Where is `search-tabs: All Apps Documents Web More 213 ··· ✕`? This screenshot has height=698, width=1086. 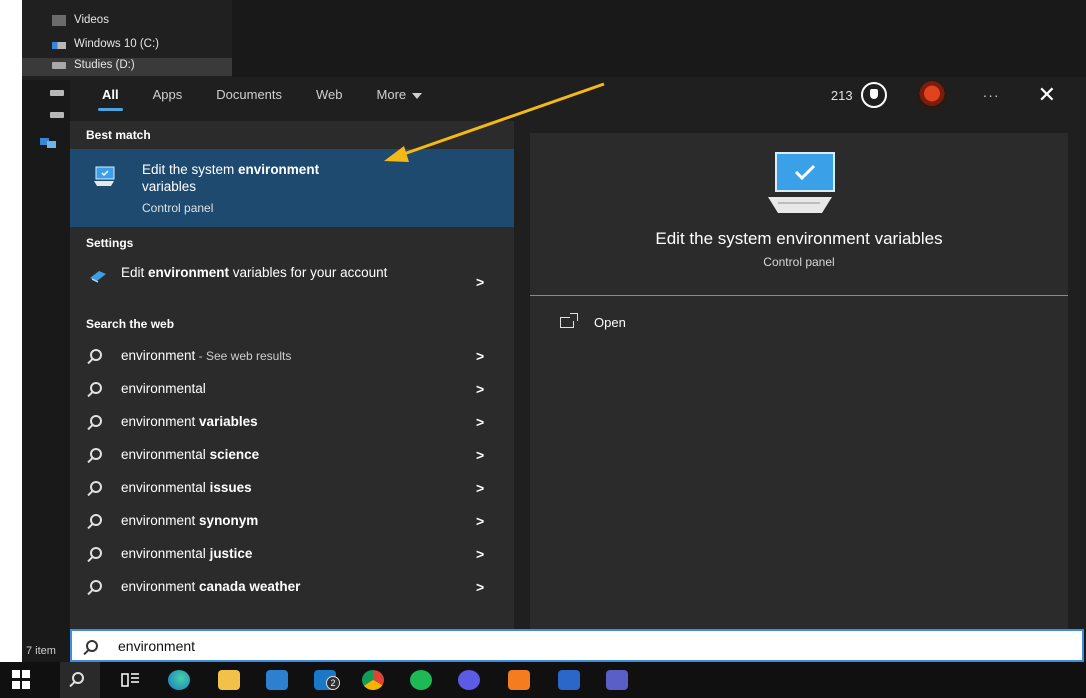 search-tabs: All Apps Documents Web More 213 ··· ✕ is located at coordinates (578, 95).